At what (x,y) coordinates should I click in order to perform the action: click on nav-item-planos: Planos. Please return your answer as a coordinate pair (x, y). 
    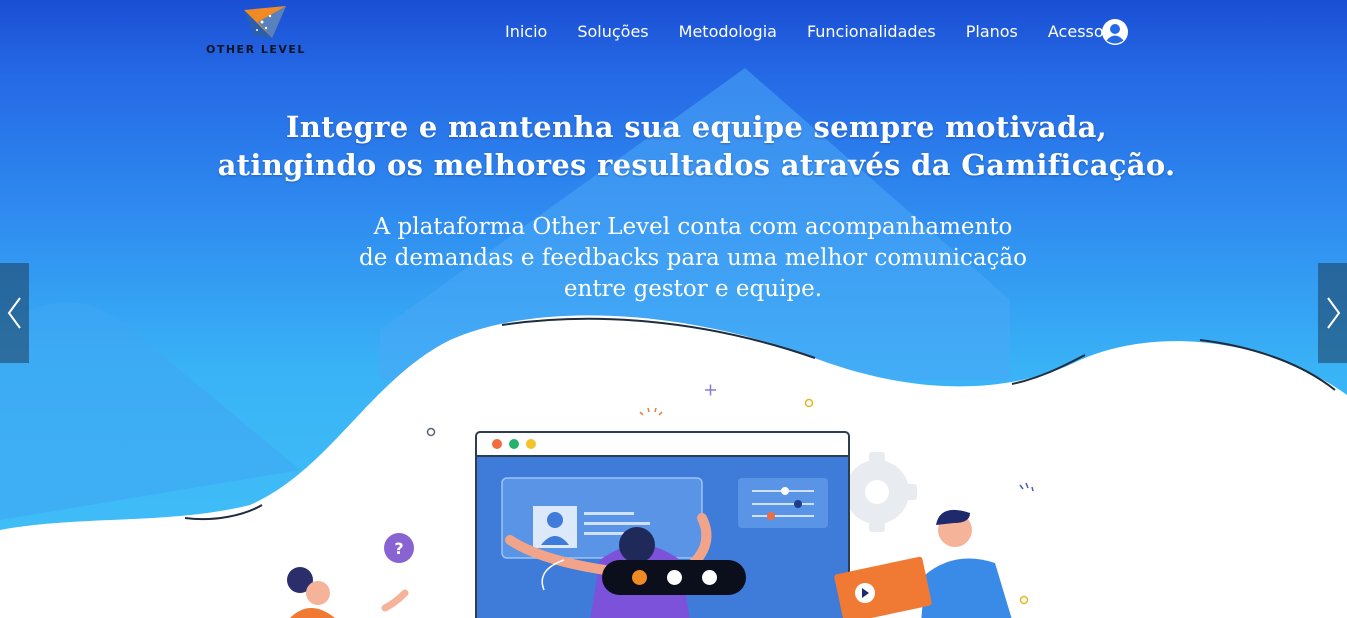
    Looking at the image, I should click on (992, 32).